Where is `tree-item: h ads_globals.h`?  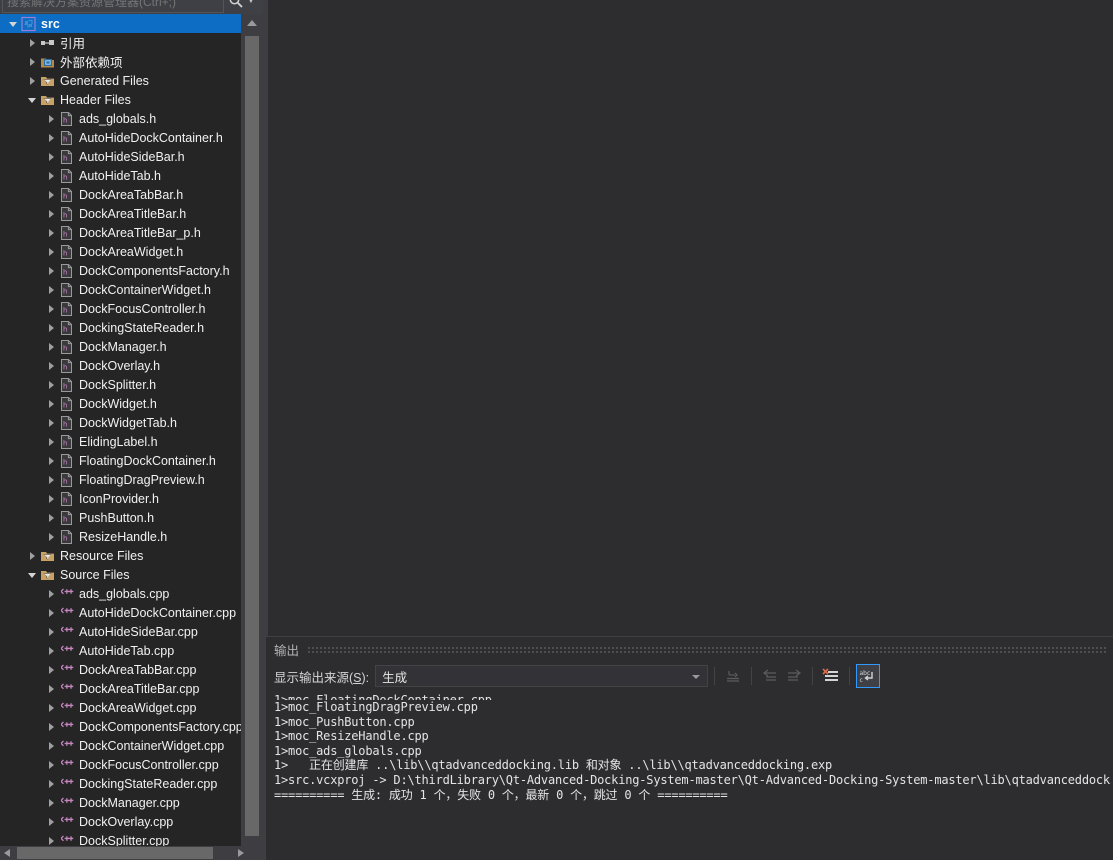
tree-item: h ads_globals.h is located at coordinates (120, 118).